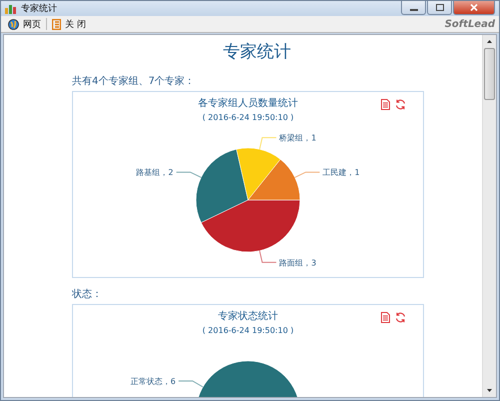 The height and width of the screenshot is (401, 500). What do you see at coordinates (69, 24) in the screenshot?
I see `toolbar-button: 关 闭` at bounding box center [69, 24].